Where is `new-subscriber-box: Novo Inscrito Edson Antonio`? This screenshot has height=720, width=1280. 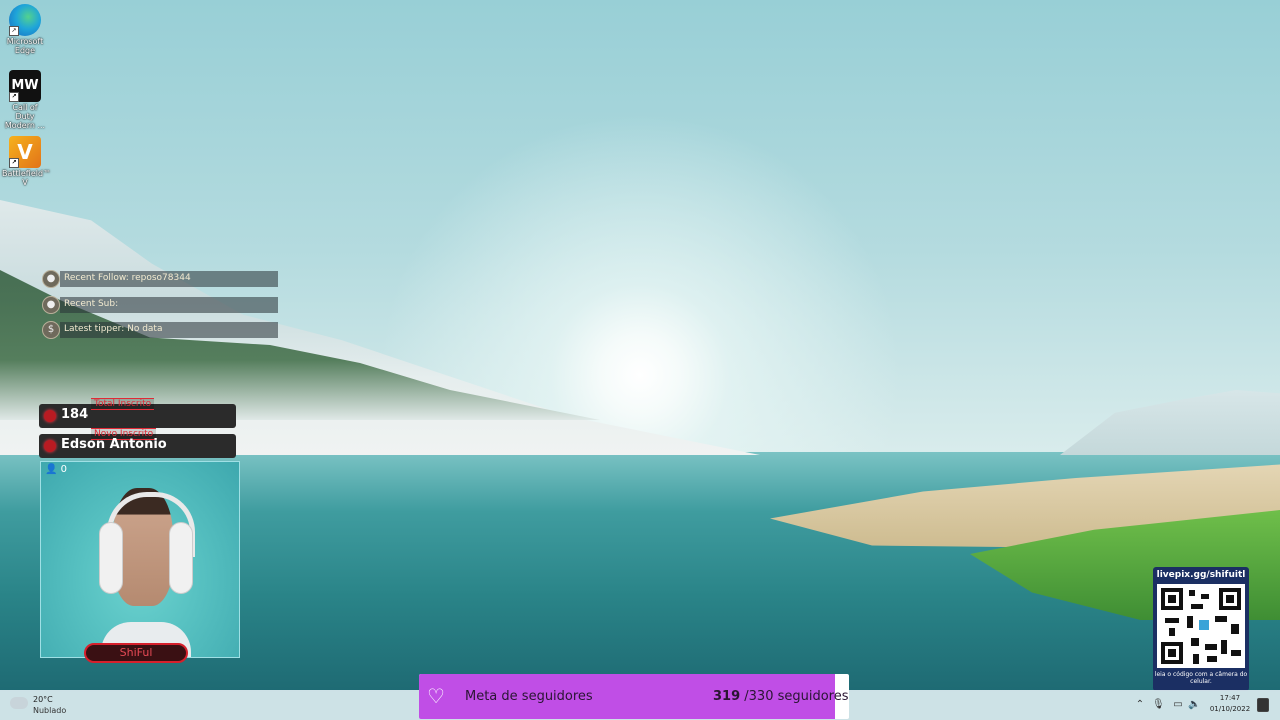 new-subscriber-box: Novo Inscrito Edson Antonio is located at coordinates (137, 443).